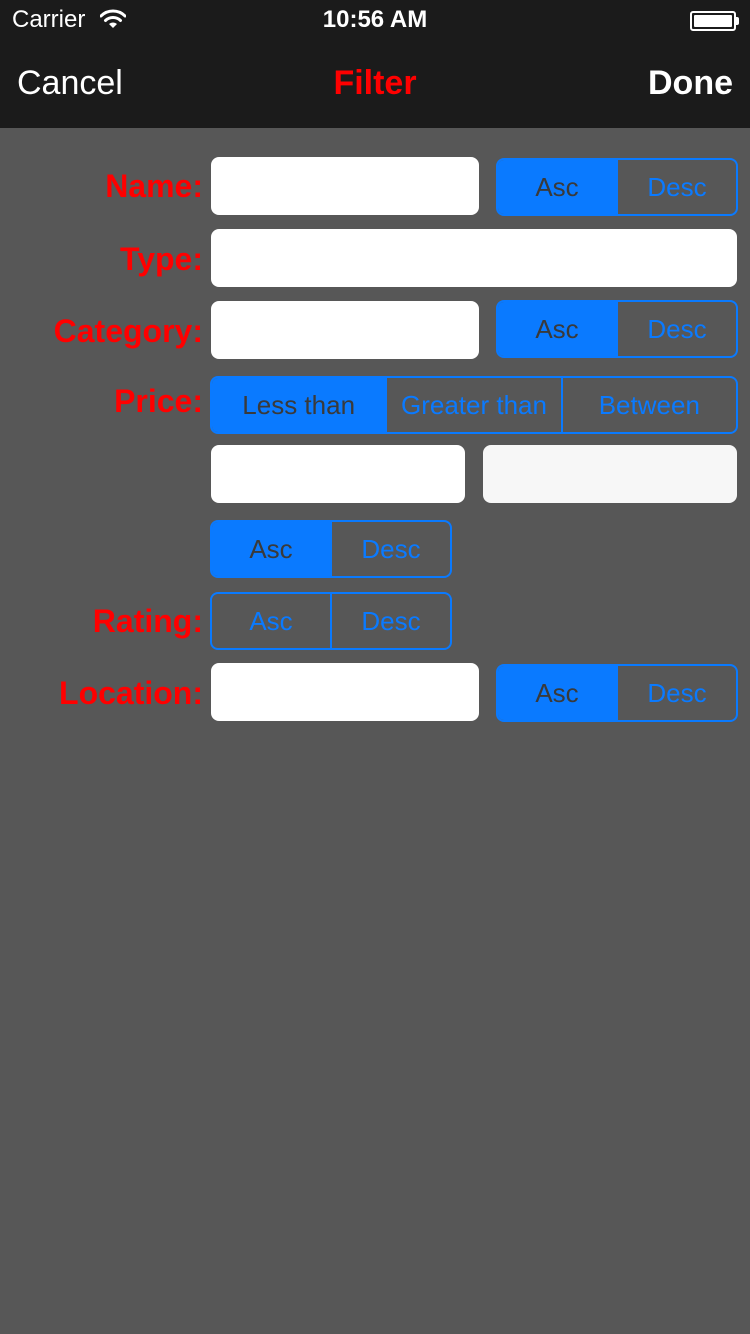  What do you see at coordinates (557, 187) in the screenshot?
I see `name-sort-asc: Asc` at bounding box center [557, 187].